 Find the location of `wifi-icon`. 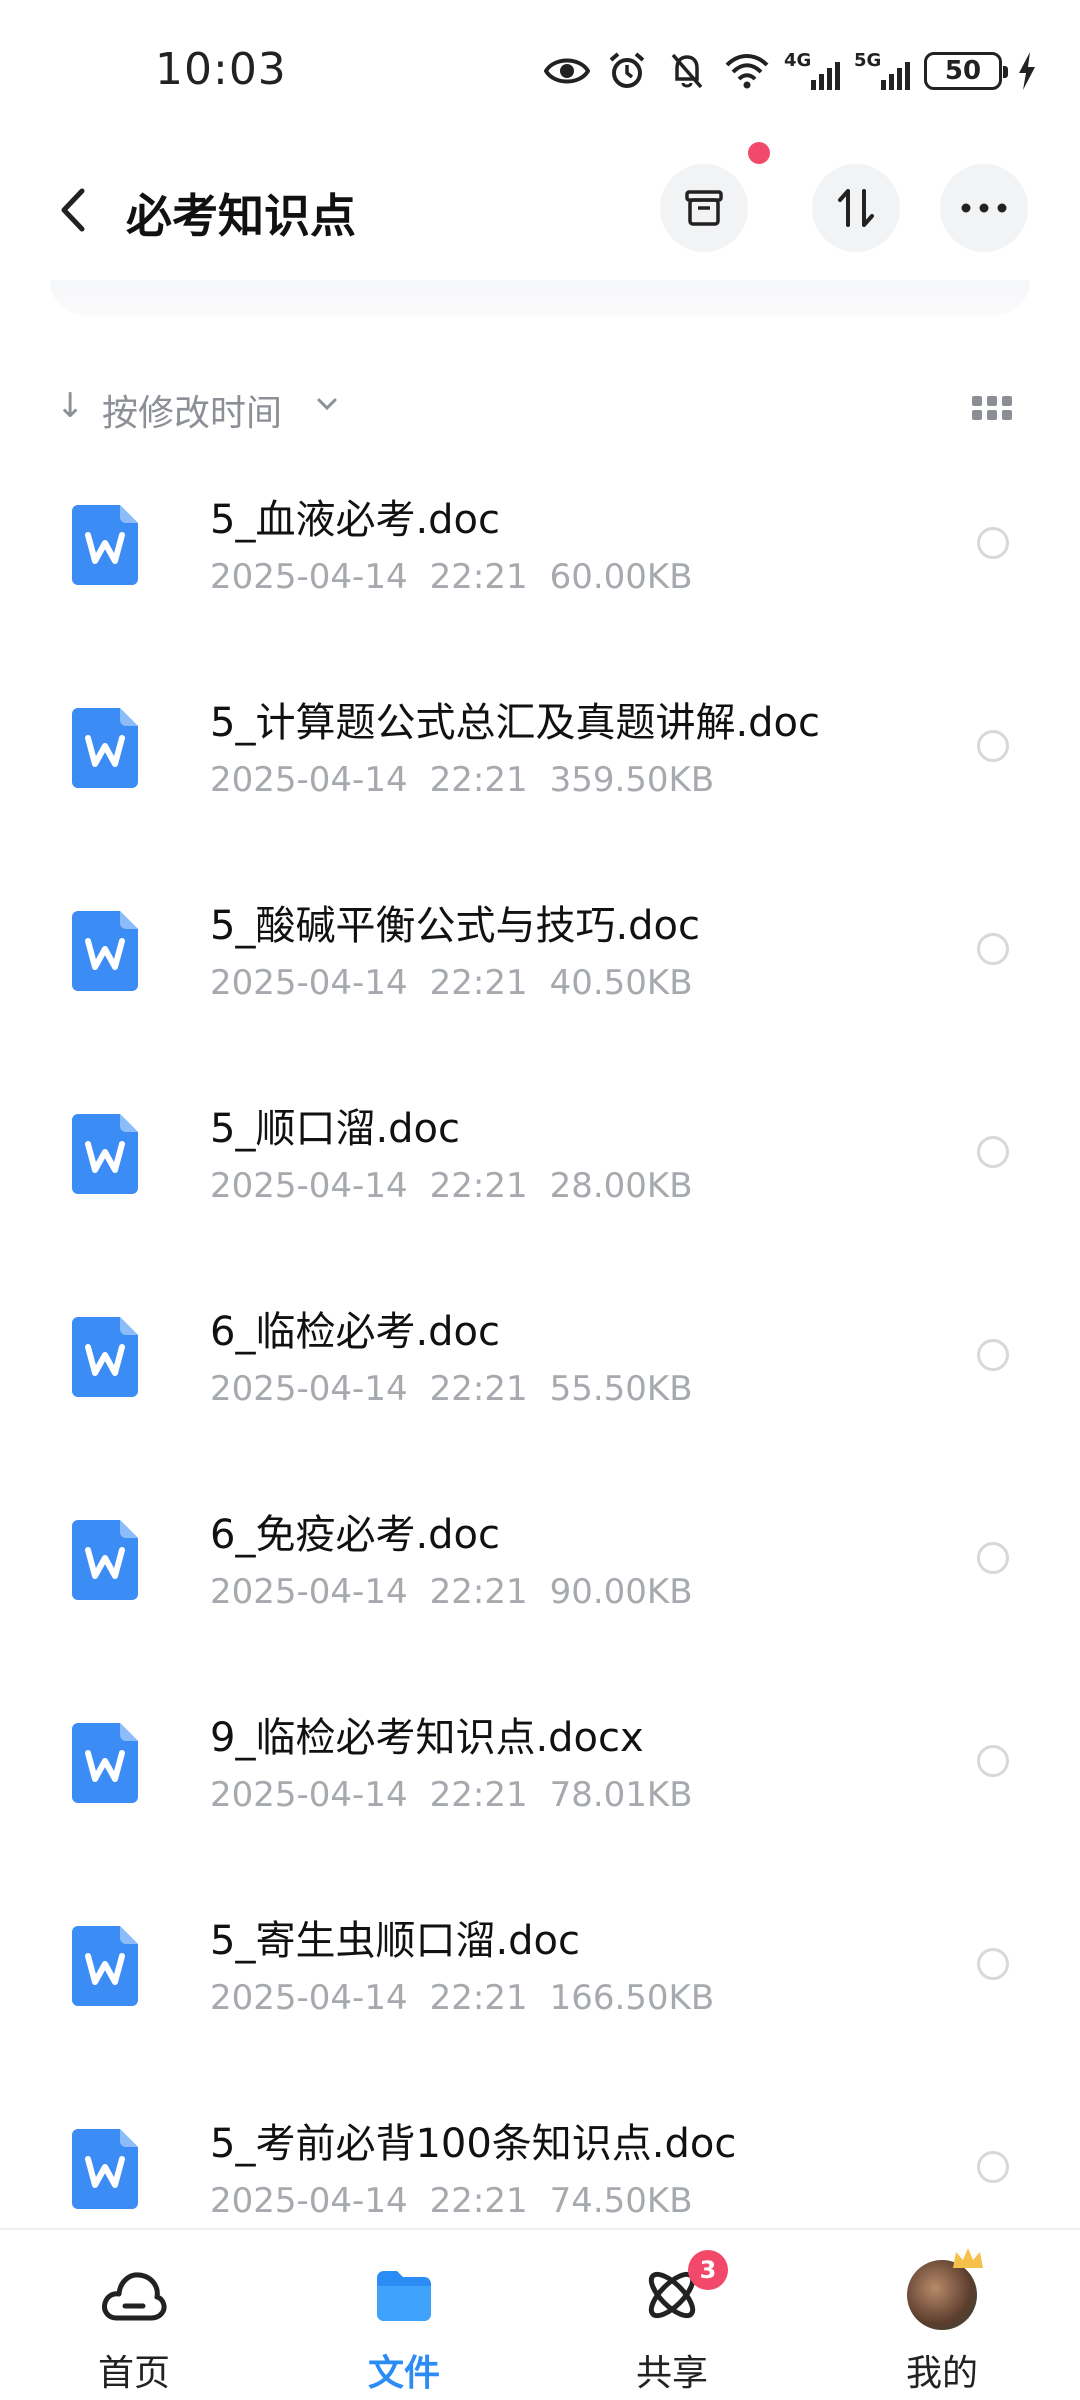

wifi-icon is located at coordinates (747, 71).